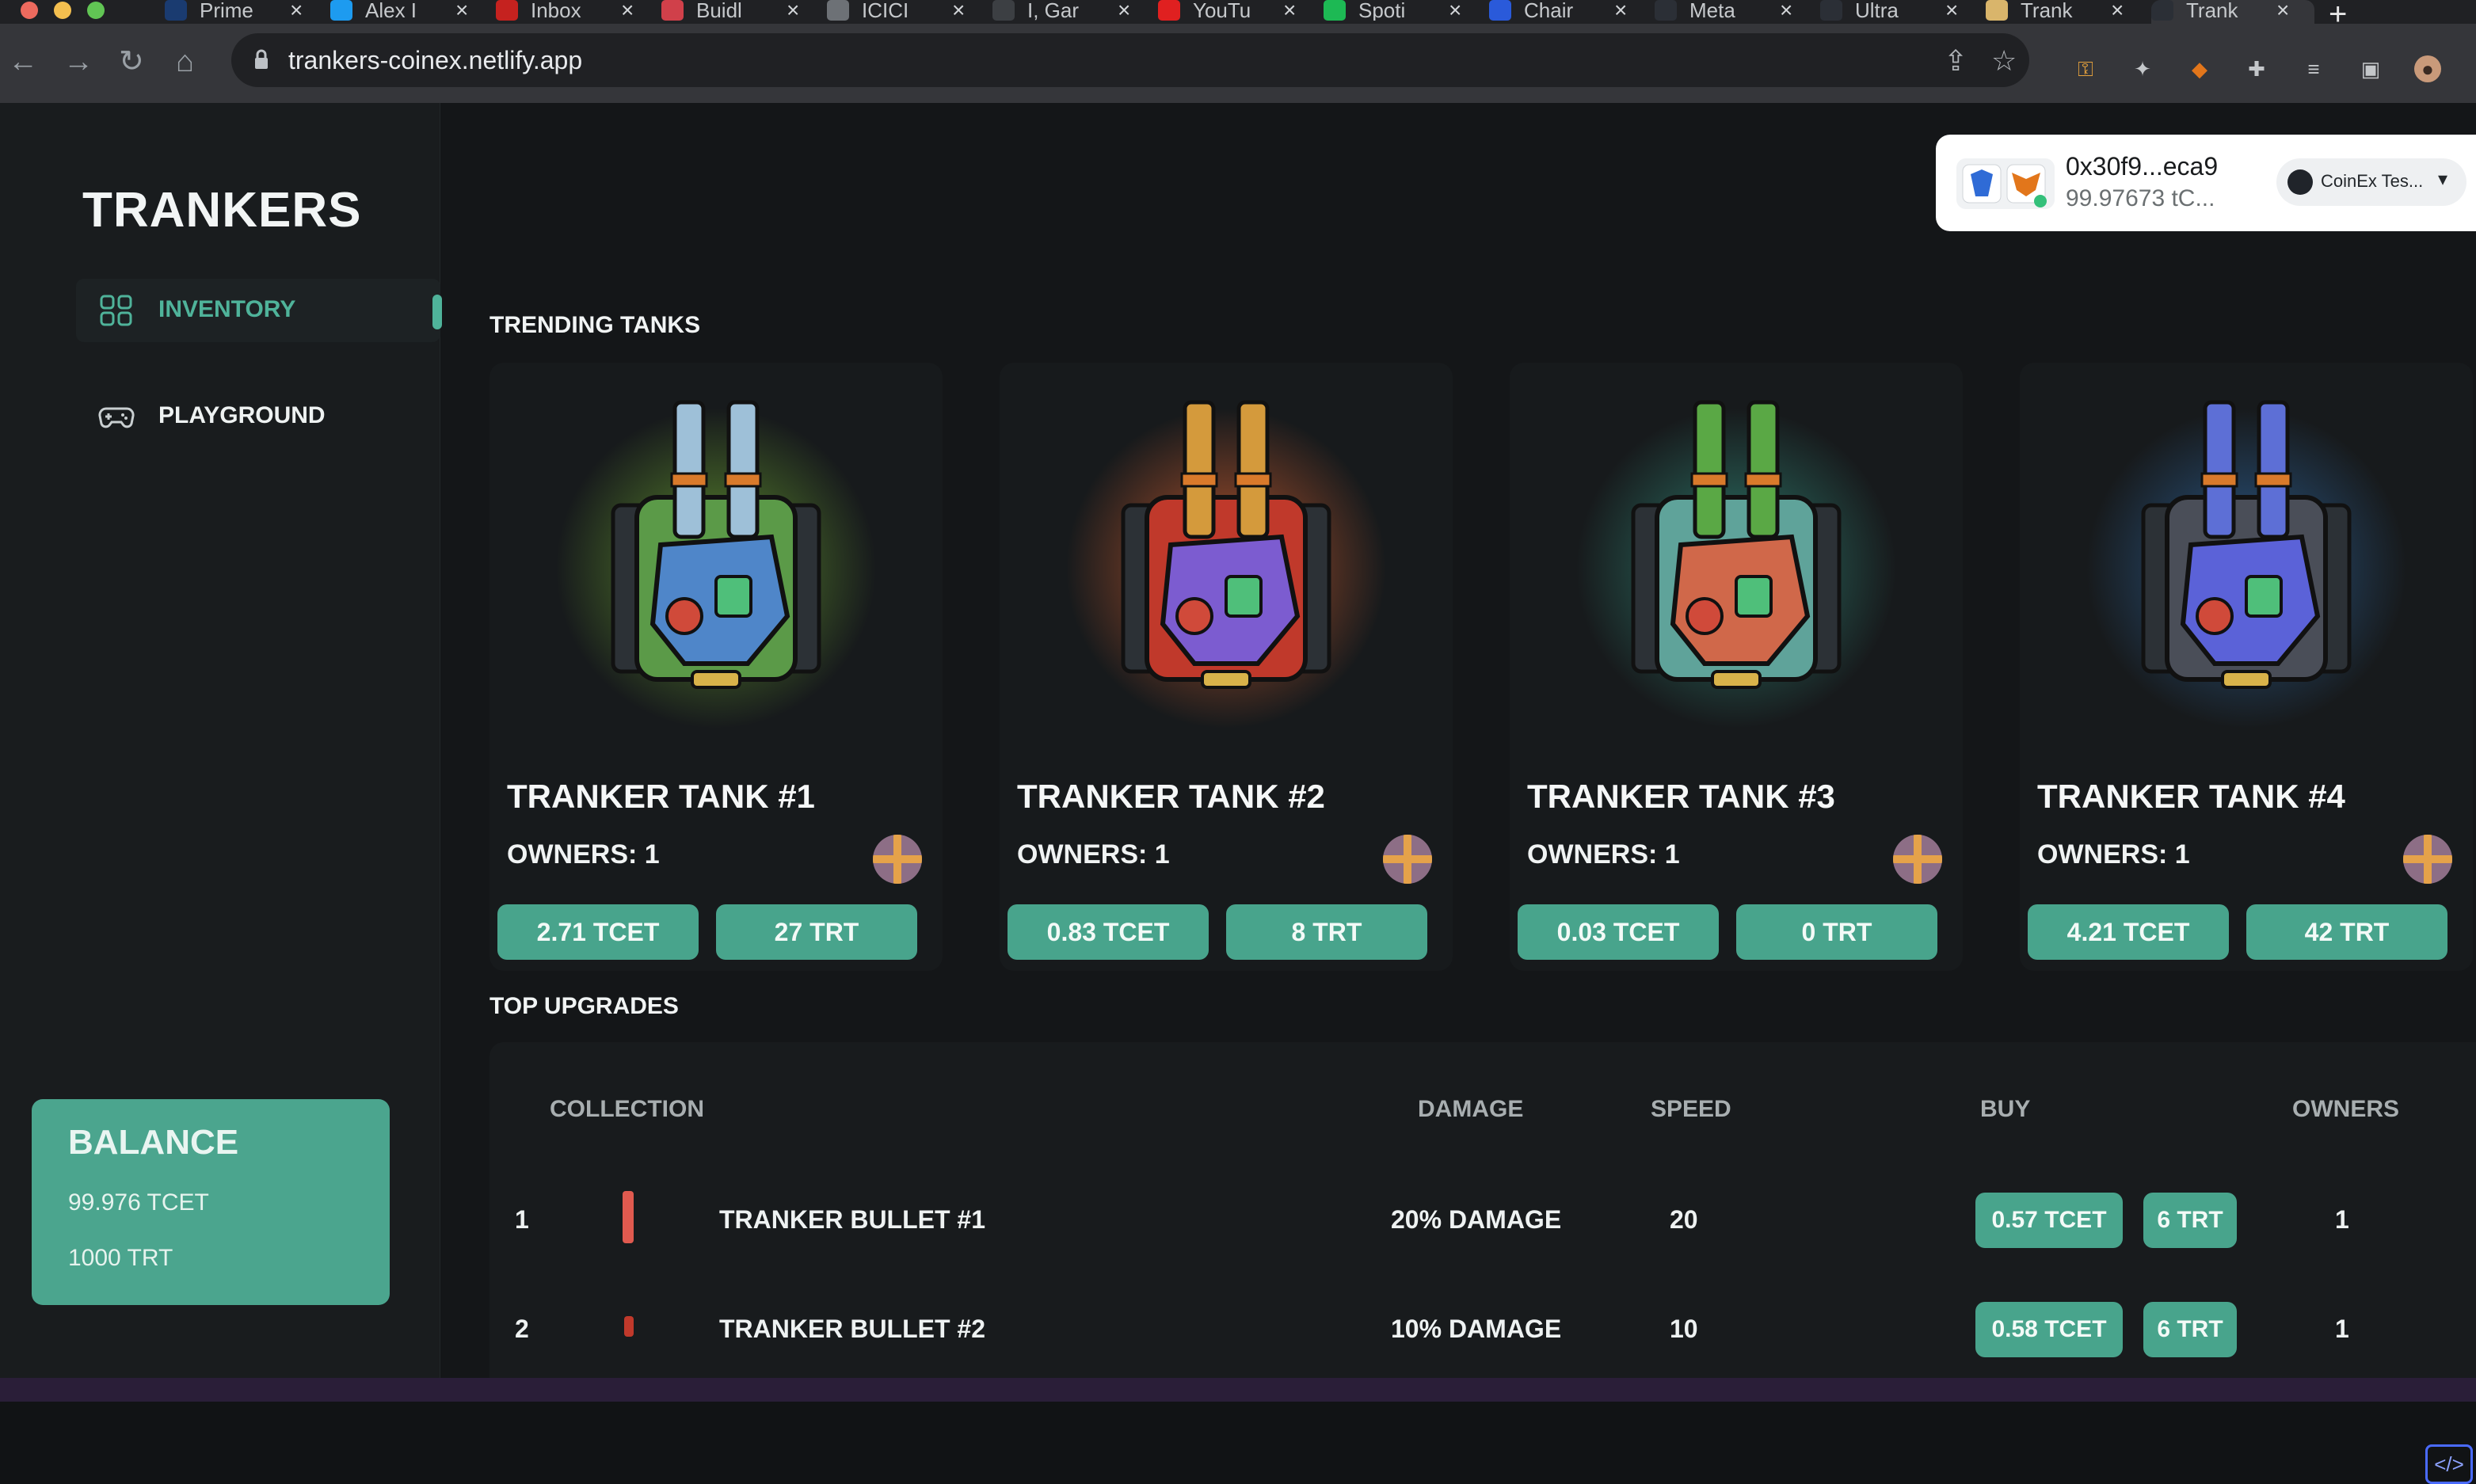 The height and width of the screenshot is (1484, 2476). I want to click on brand-logo-text: TRANKERS, so click(222, 211).